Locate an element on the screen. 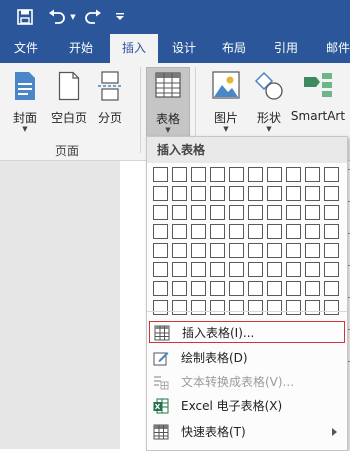  shapes-button: 形状 ▼ is located at coordinates (269, 100).